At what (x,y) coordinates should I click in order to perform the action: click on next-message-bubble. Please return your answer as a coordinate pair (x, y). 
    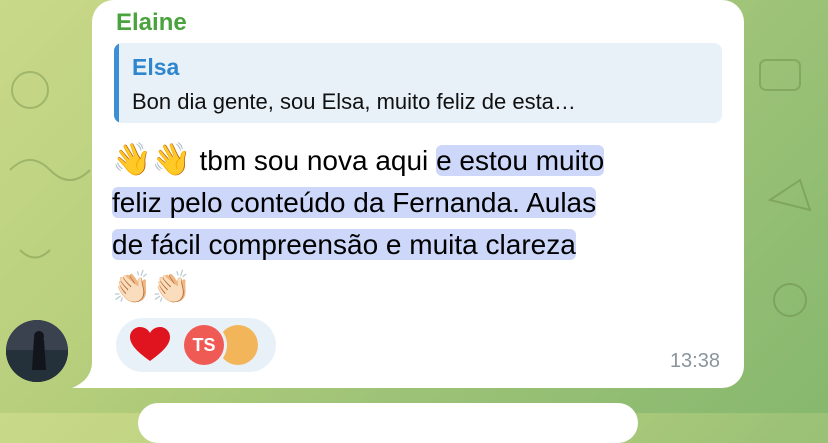
    Looking at the image, I should click on (388, 423).